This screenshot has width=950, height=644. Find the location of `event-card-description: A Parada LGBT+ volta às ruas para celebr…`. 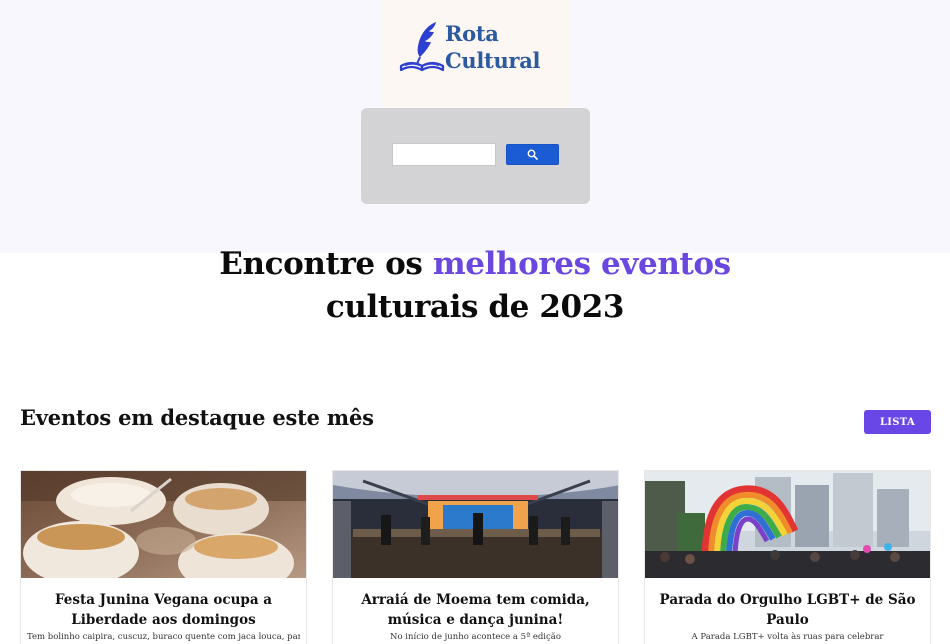

event-card-description: A Parada LGBT+ volta às ruas para celebr… is located at coordinates (787, 637).